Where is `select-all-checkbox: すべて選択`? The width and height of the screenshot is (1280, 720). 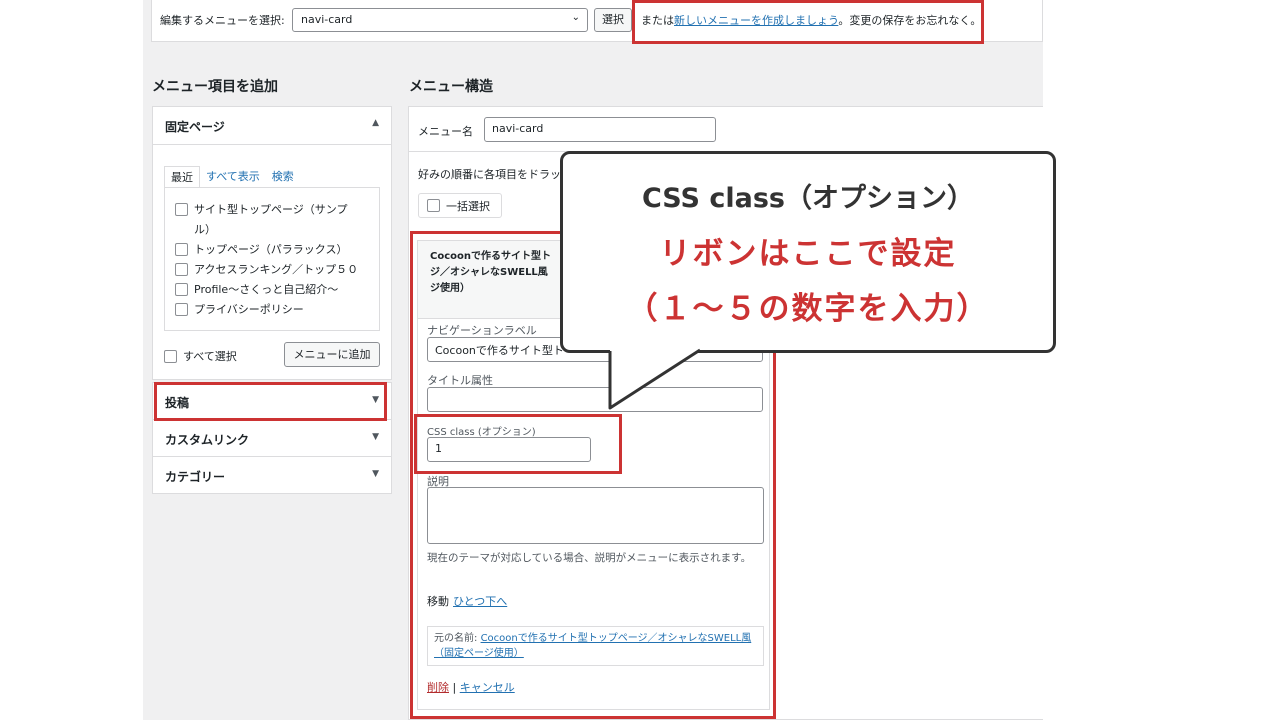 select-all-checkbox: すべて選択 is located at coordinates (200, 356).